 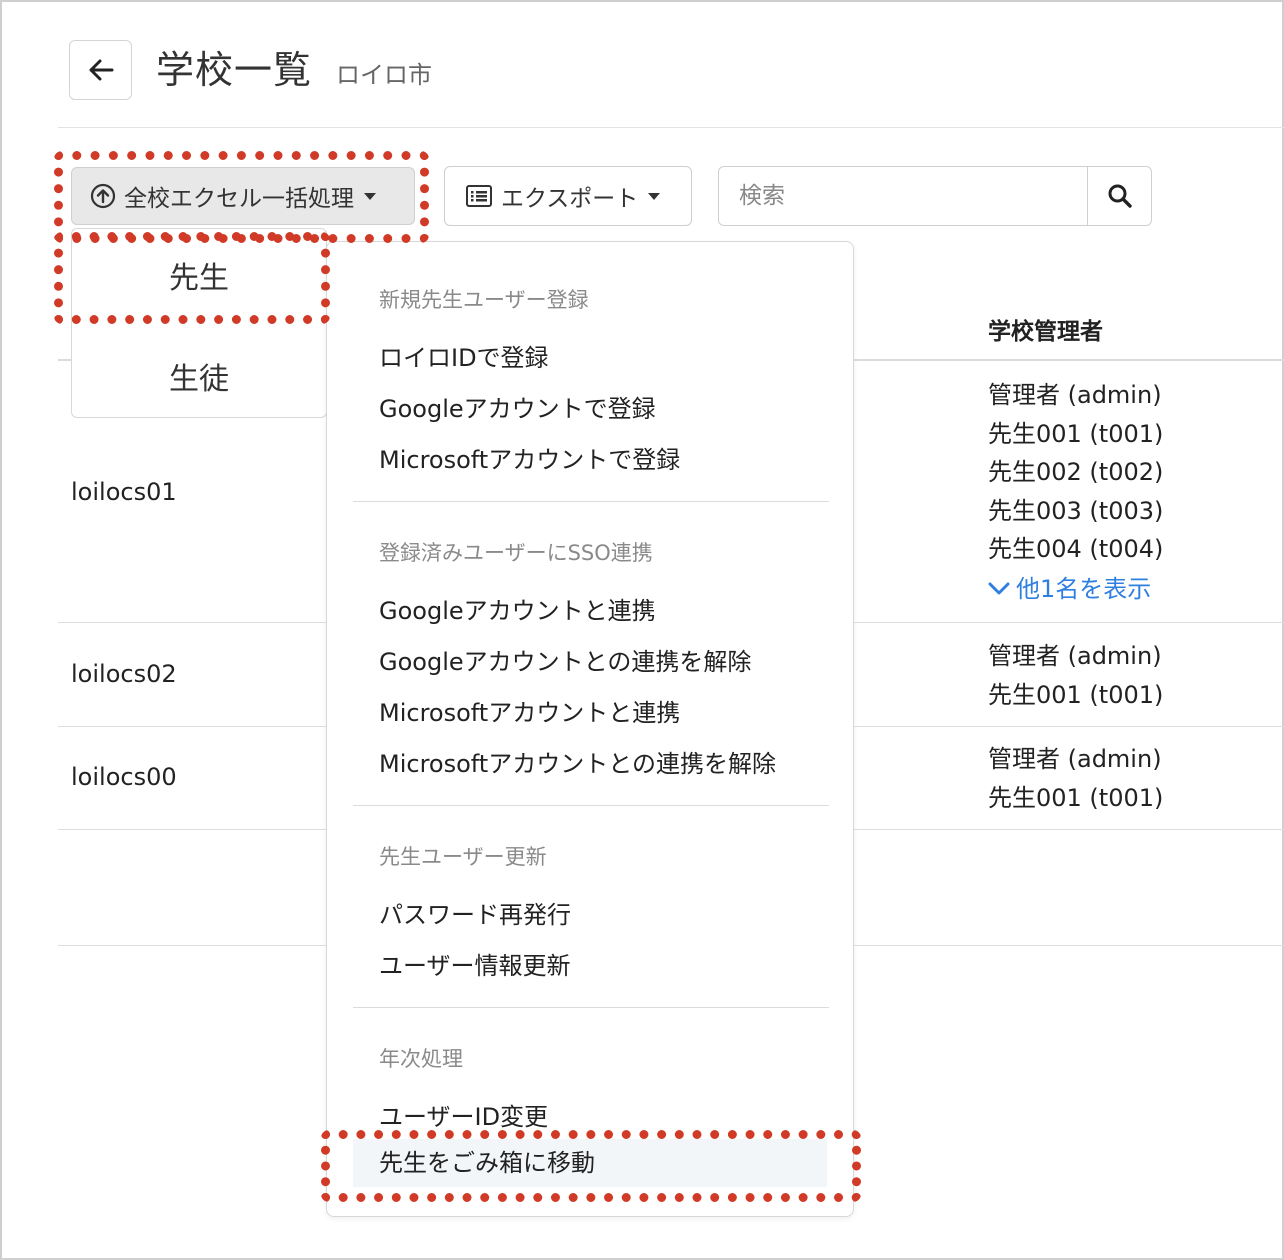 What do you see at coordinates (199, 323) in the screenshot?
I see `user-type-submenu: 先生 生徒` at bounding box center [199, 323].